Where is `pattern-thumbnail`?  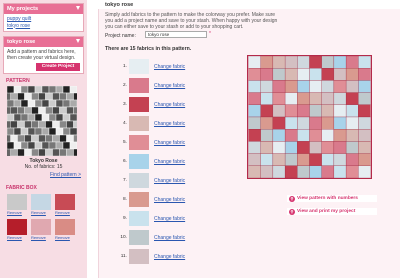
pattern-thumbnail is located at coordinates (42, 121).